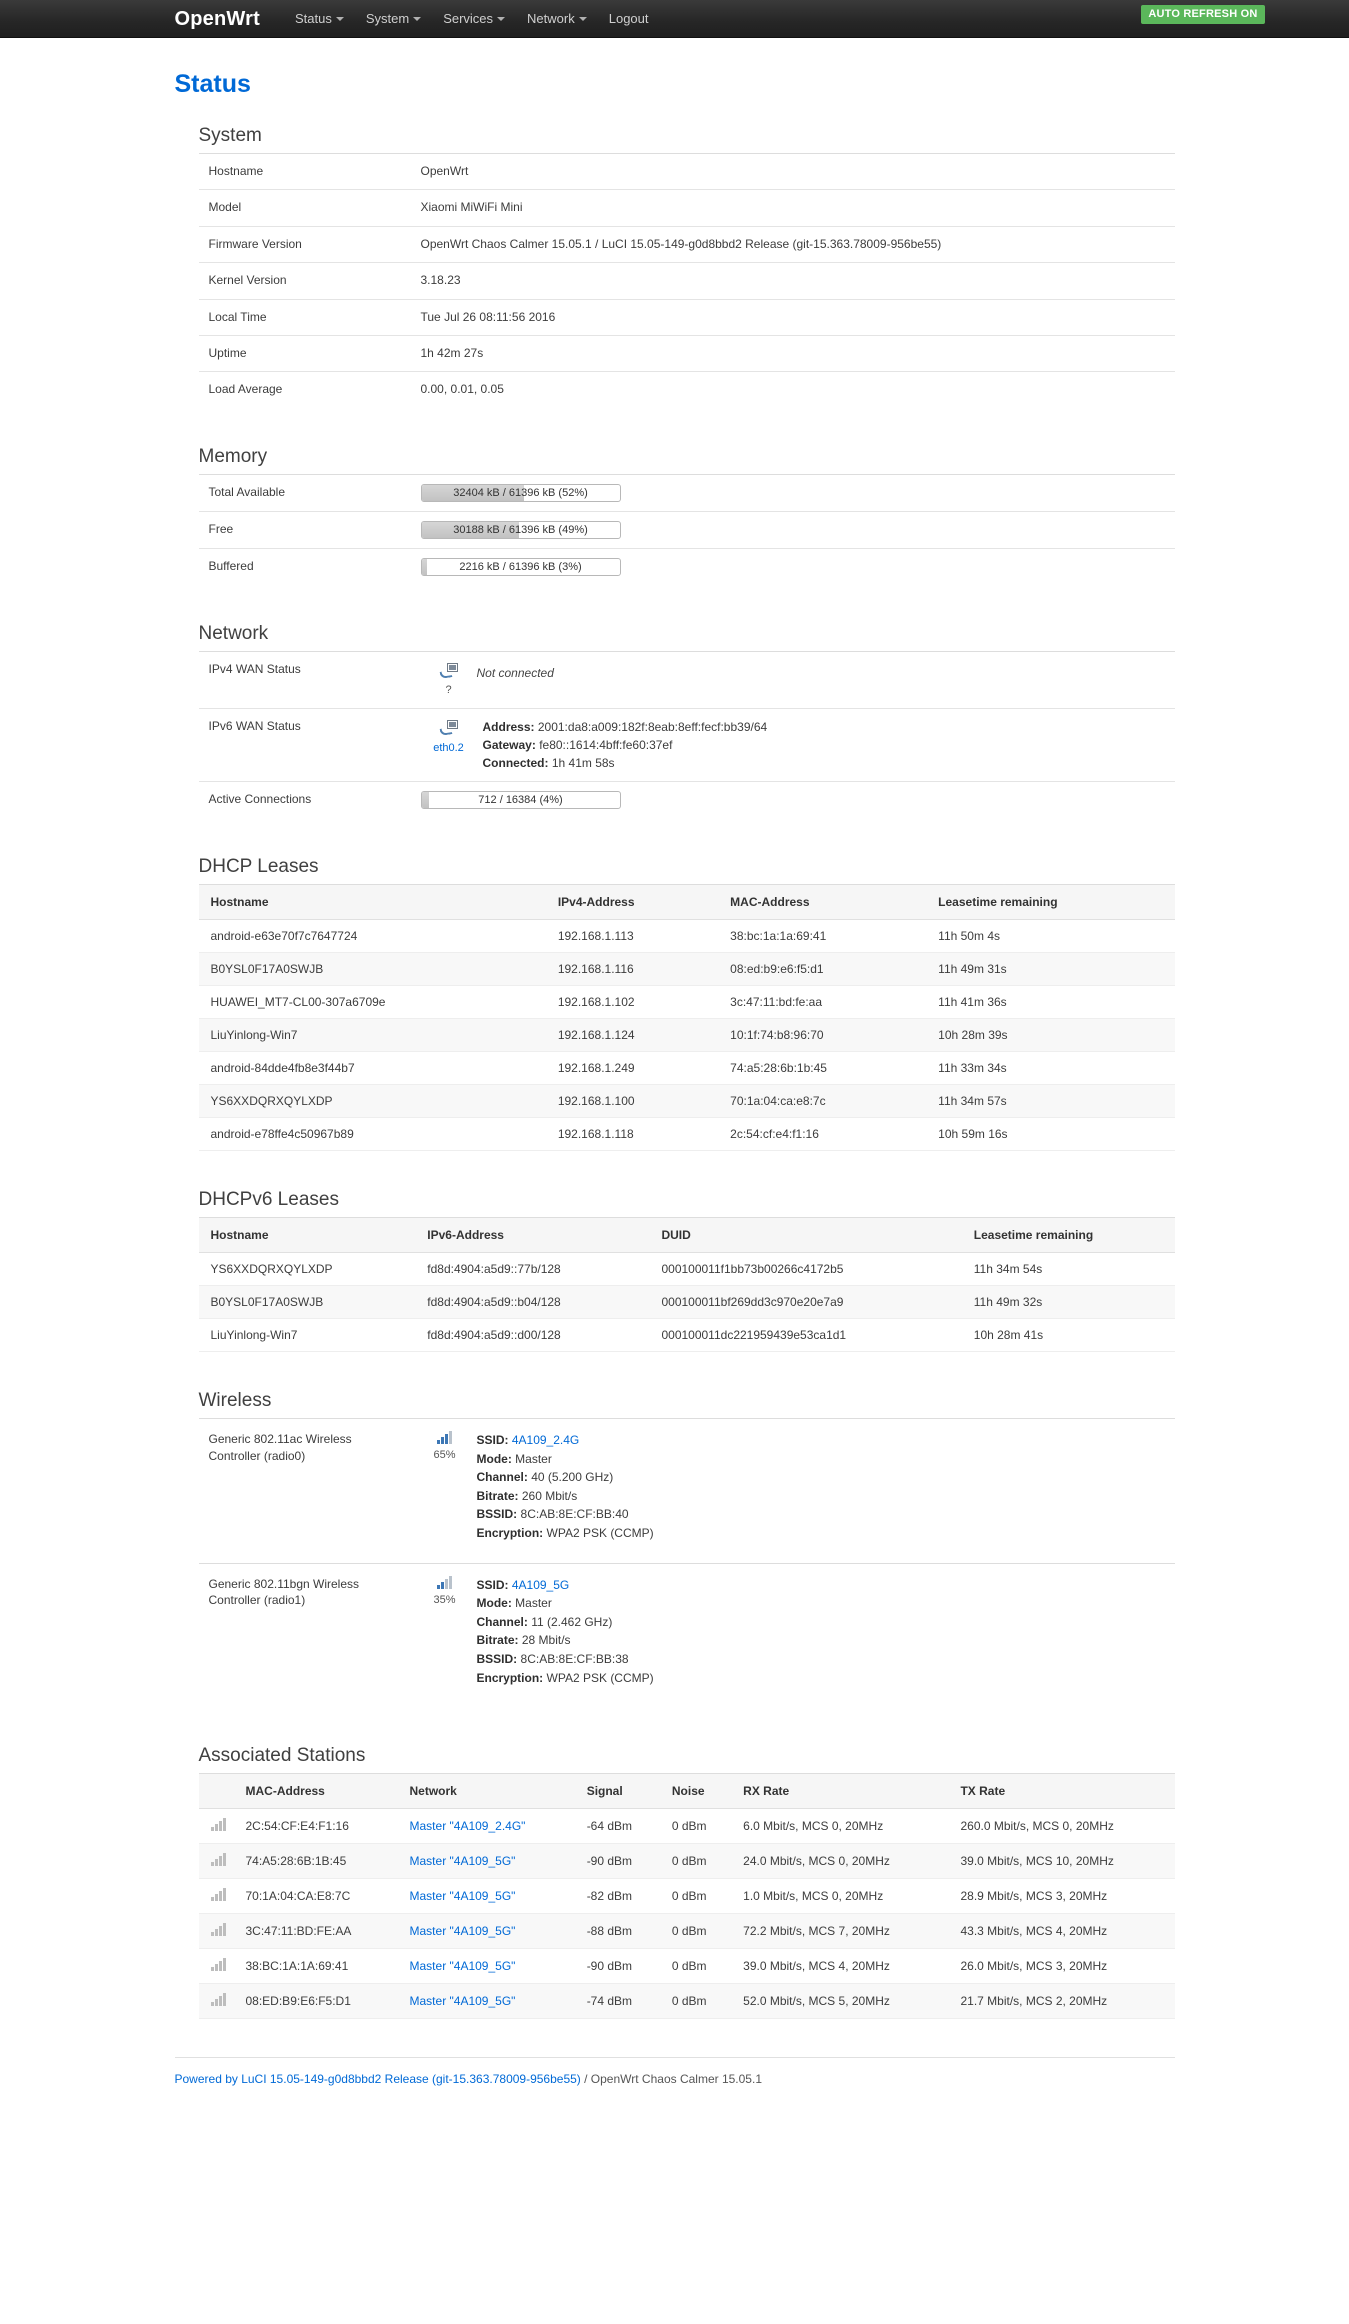 This screenshot has height=2324, width=1349. I want to click on system-section-title: System, so click(230, 135).